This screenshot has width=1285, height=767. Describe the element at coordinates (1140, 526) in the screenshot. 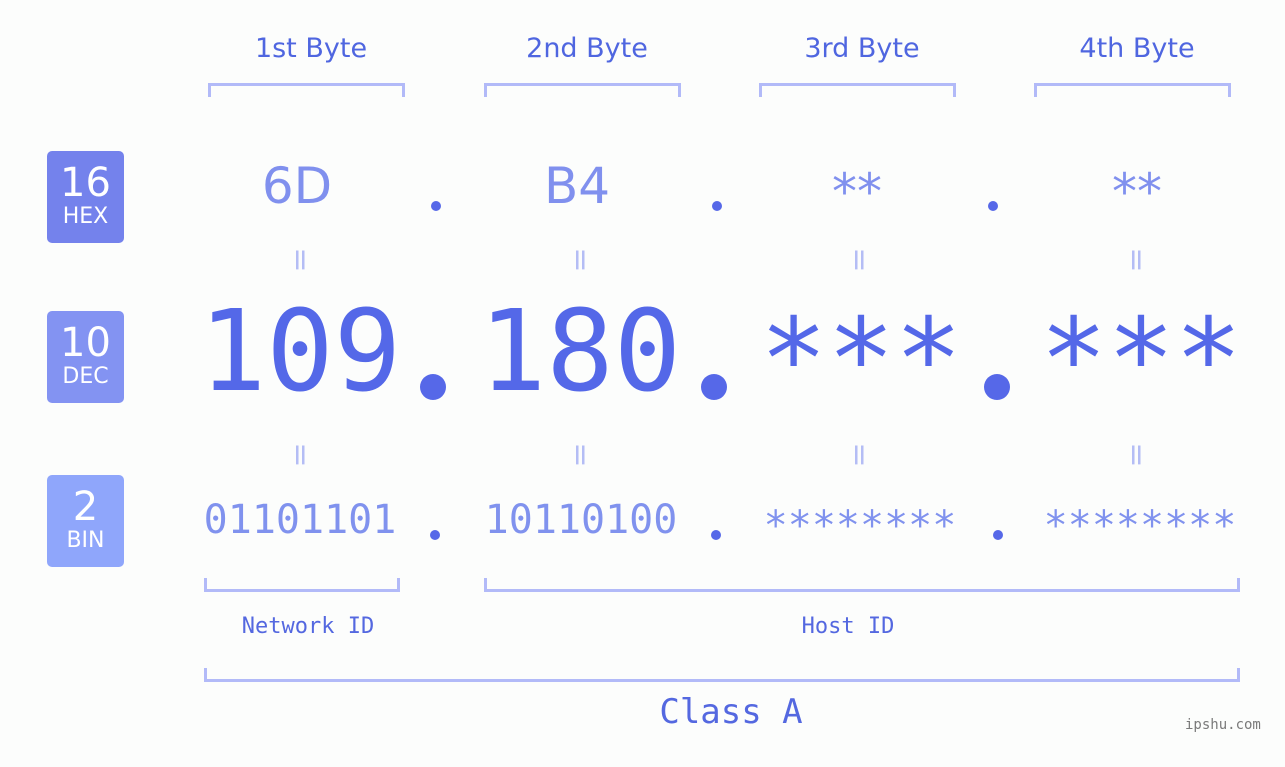

I see `bin-value-4: ********` at that location.